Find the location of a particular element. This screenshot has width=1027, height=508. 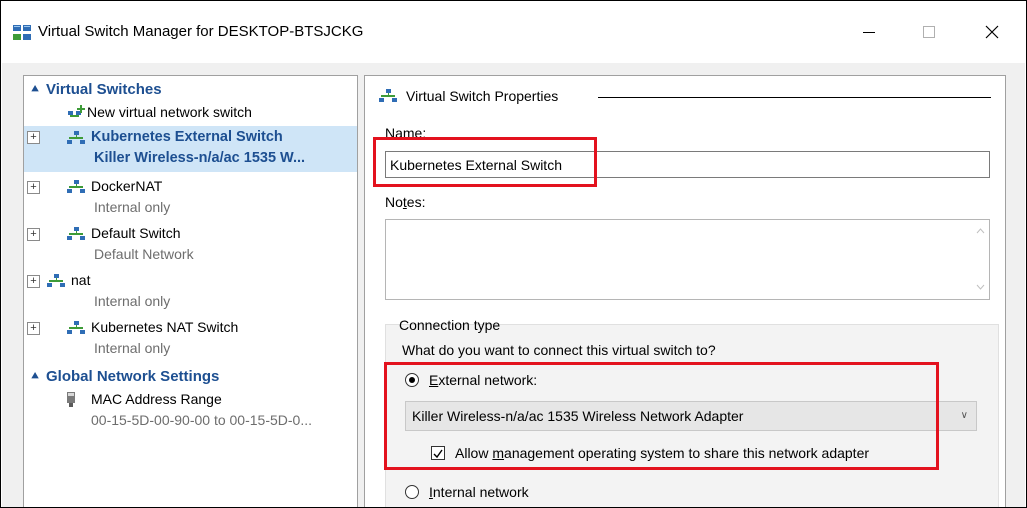

close-icon is located at coordinates (992, 32).